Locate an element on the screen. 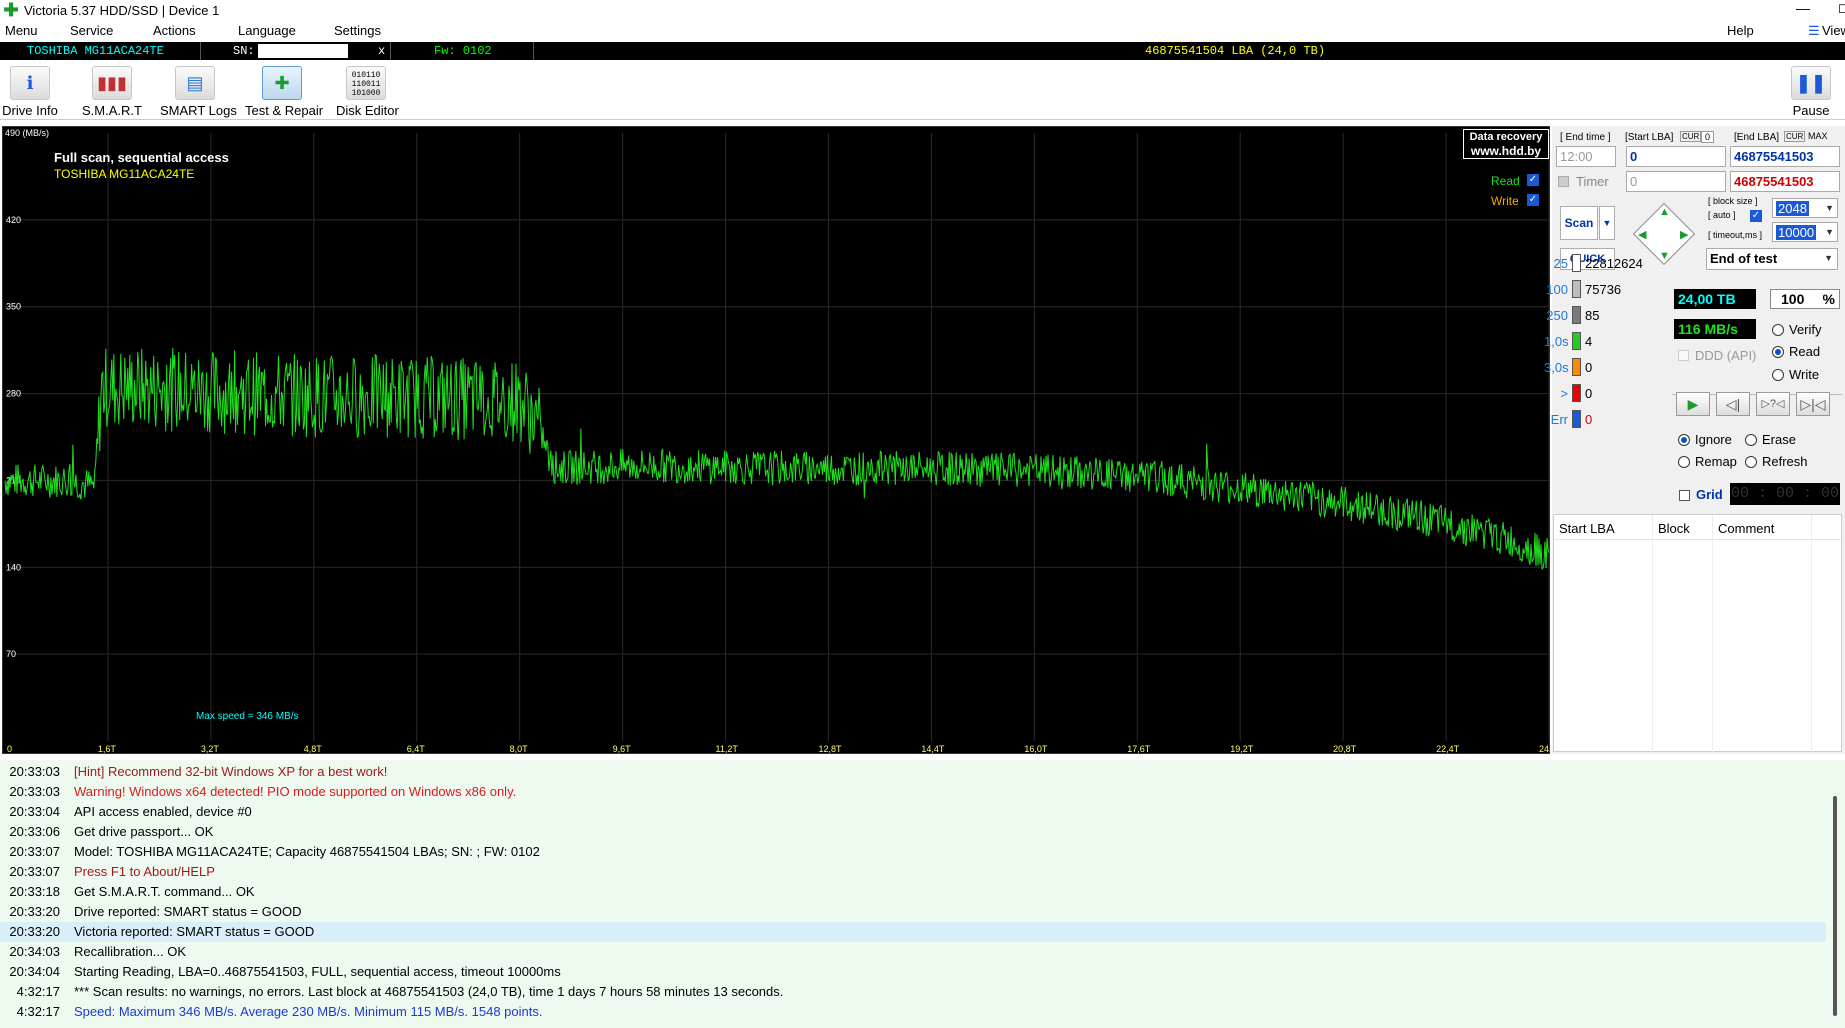  end-lba-field: 46875541503 is located at coordinates (1785, 156).